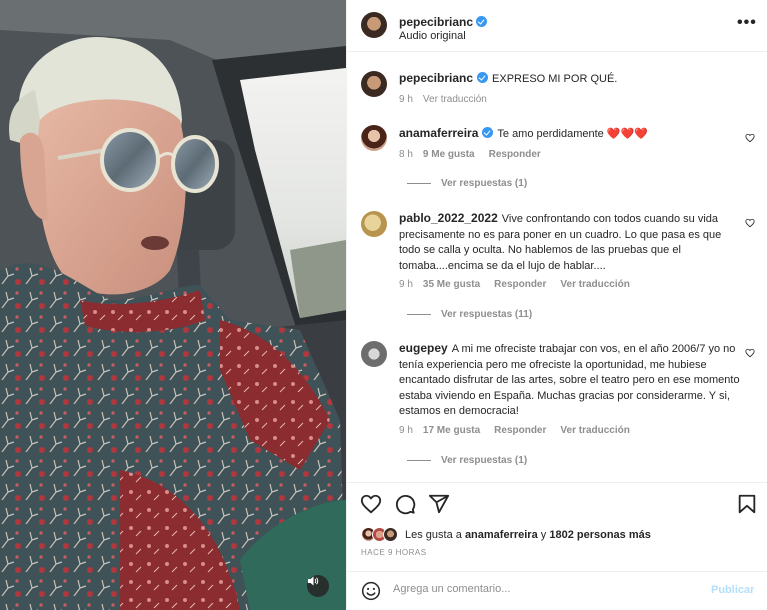  What do you see at coordinates (451, 284) in the screenshot?
I see `comment-likes: 35 Me gusta` at bounding box center [451, 284].